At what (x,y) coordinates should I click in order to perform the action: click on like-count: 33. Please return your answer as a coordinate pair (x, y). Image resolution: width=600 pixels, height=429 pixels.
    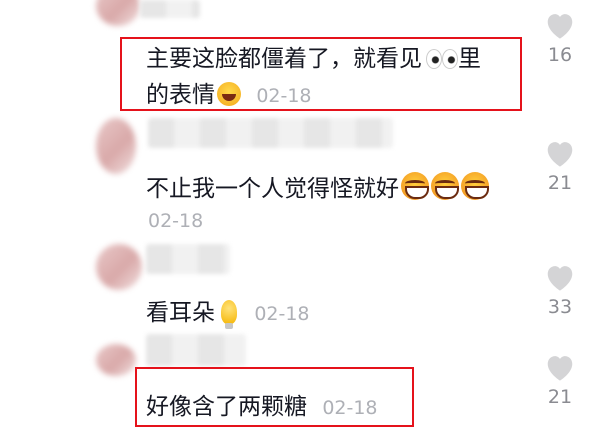
    Looking at the image, I should click on (560, 307).